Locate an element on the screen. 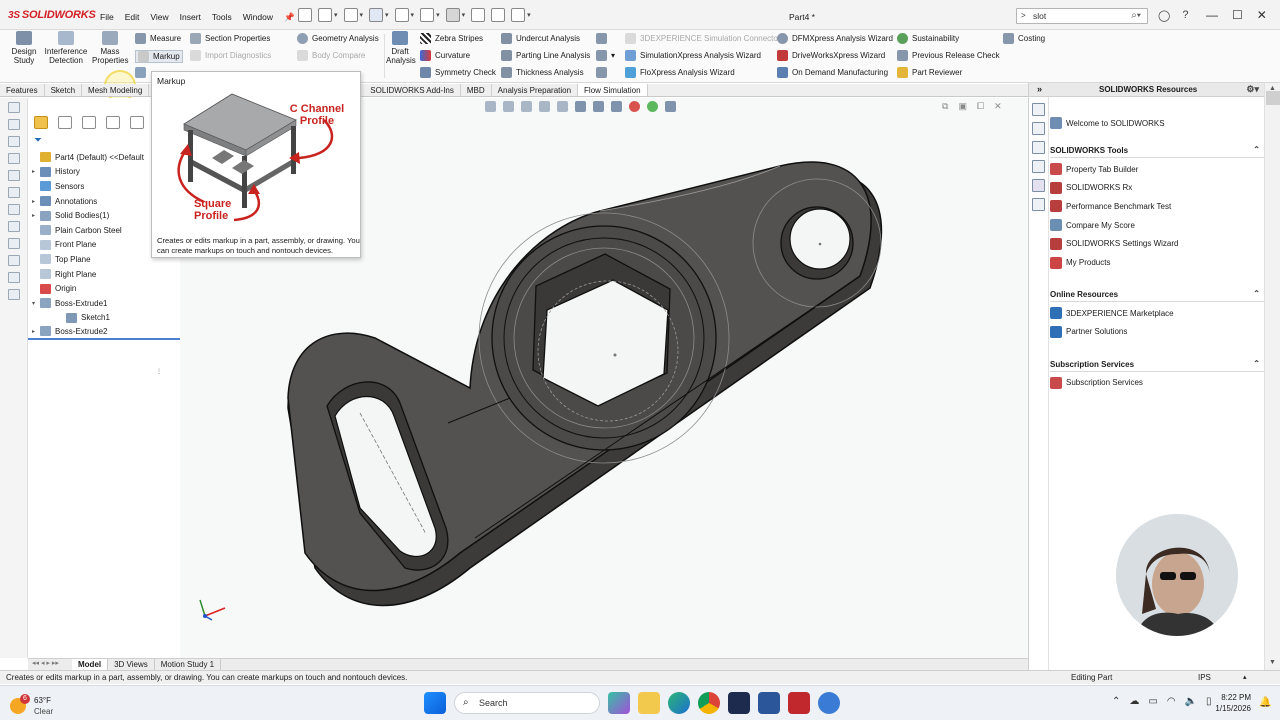 This screenshot has width=1280, height=720. task-pane-scrollbar: ▲ ▼ is located at coordinates (1272, 376).